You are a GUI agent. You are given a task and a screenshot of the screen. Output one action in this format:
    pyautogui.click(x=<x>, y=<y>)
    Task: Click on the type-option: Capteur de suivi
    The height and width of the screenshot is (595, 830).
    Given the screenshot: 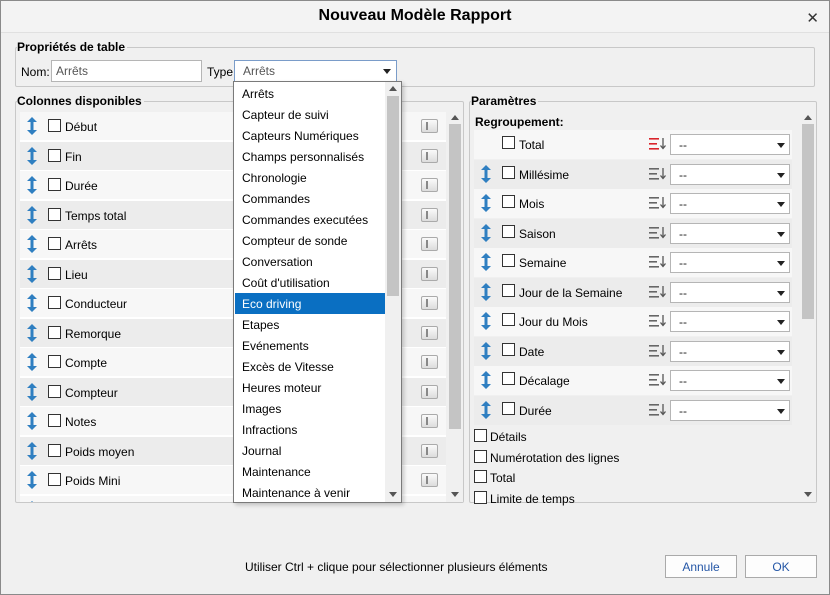 What is the action you would take?
    pyautogui.click(x=310, y=114)
    